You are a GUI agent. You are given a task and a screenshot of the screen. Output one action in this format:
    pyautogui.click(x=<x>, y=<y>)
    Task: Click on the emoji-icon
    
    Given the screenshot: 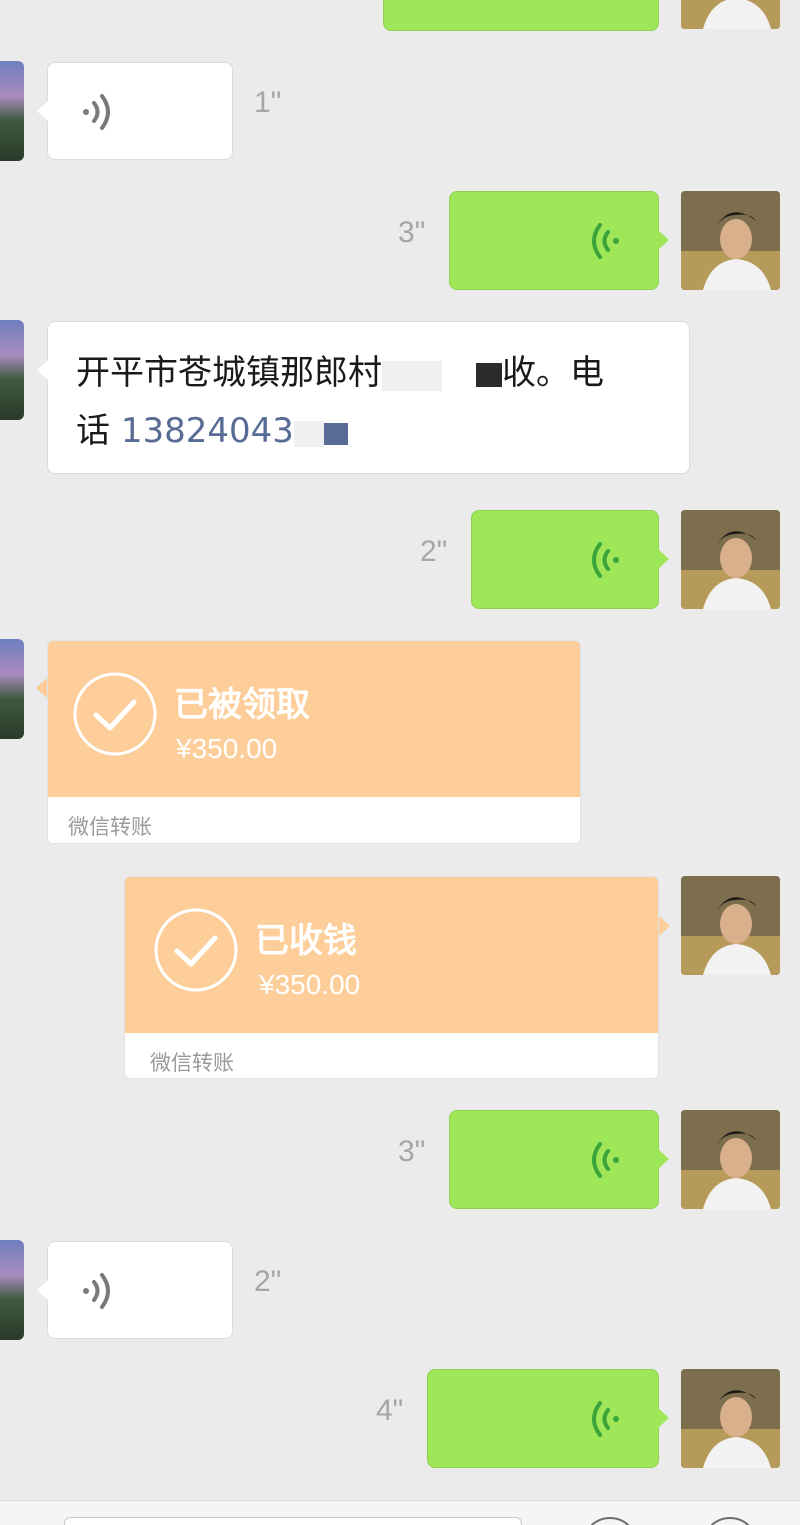 What is the action you would take?
    pyautogui.click(x=610, y=1521)
    